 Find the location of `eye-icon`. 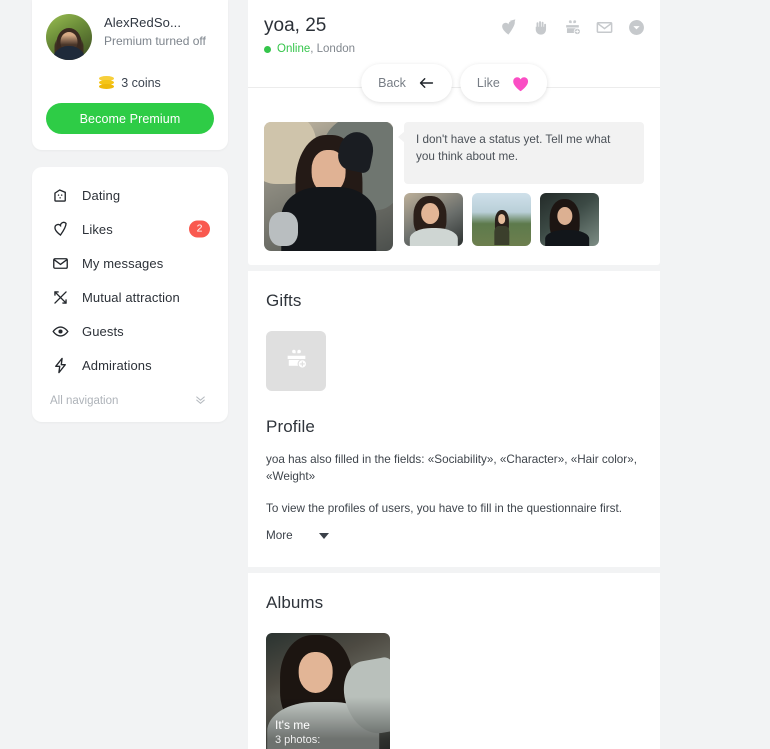

eye-icon is located at coordinates (60, 331).